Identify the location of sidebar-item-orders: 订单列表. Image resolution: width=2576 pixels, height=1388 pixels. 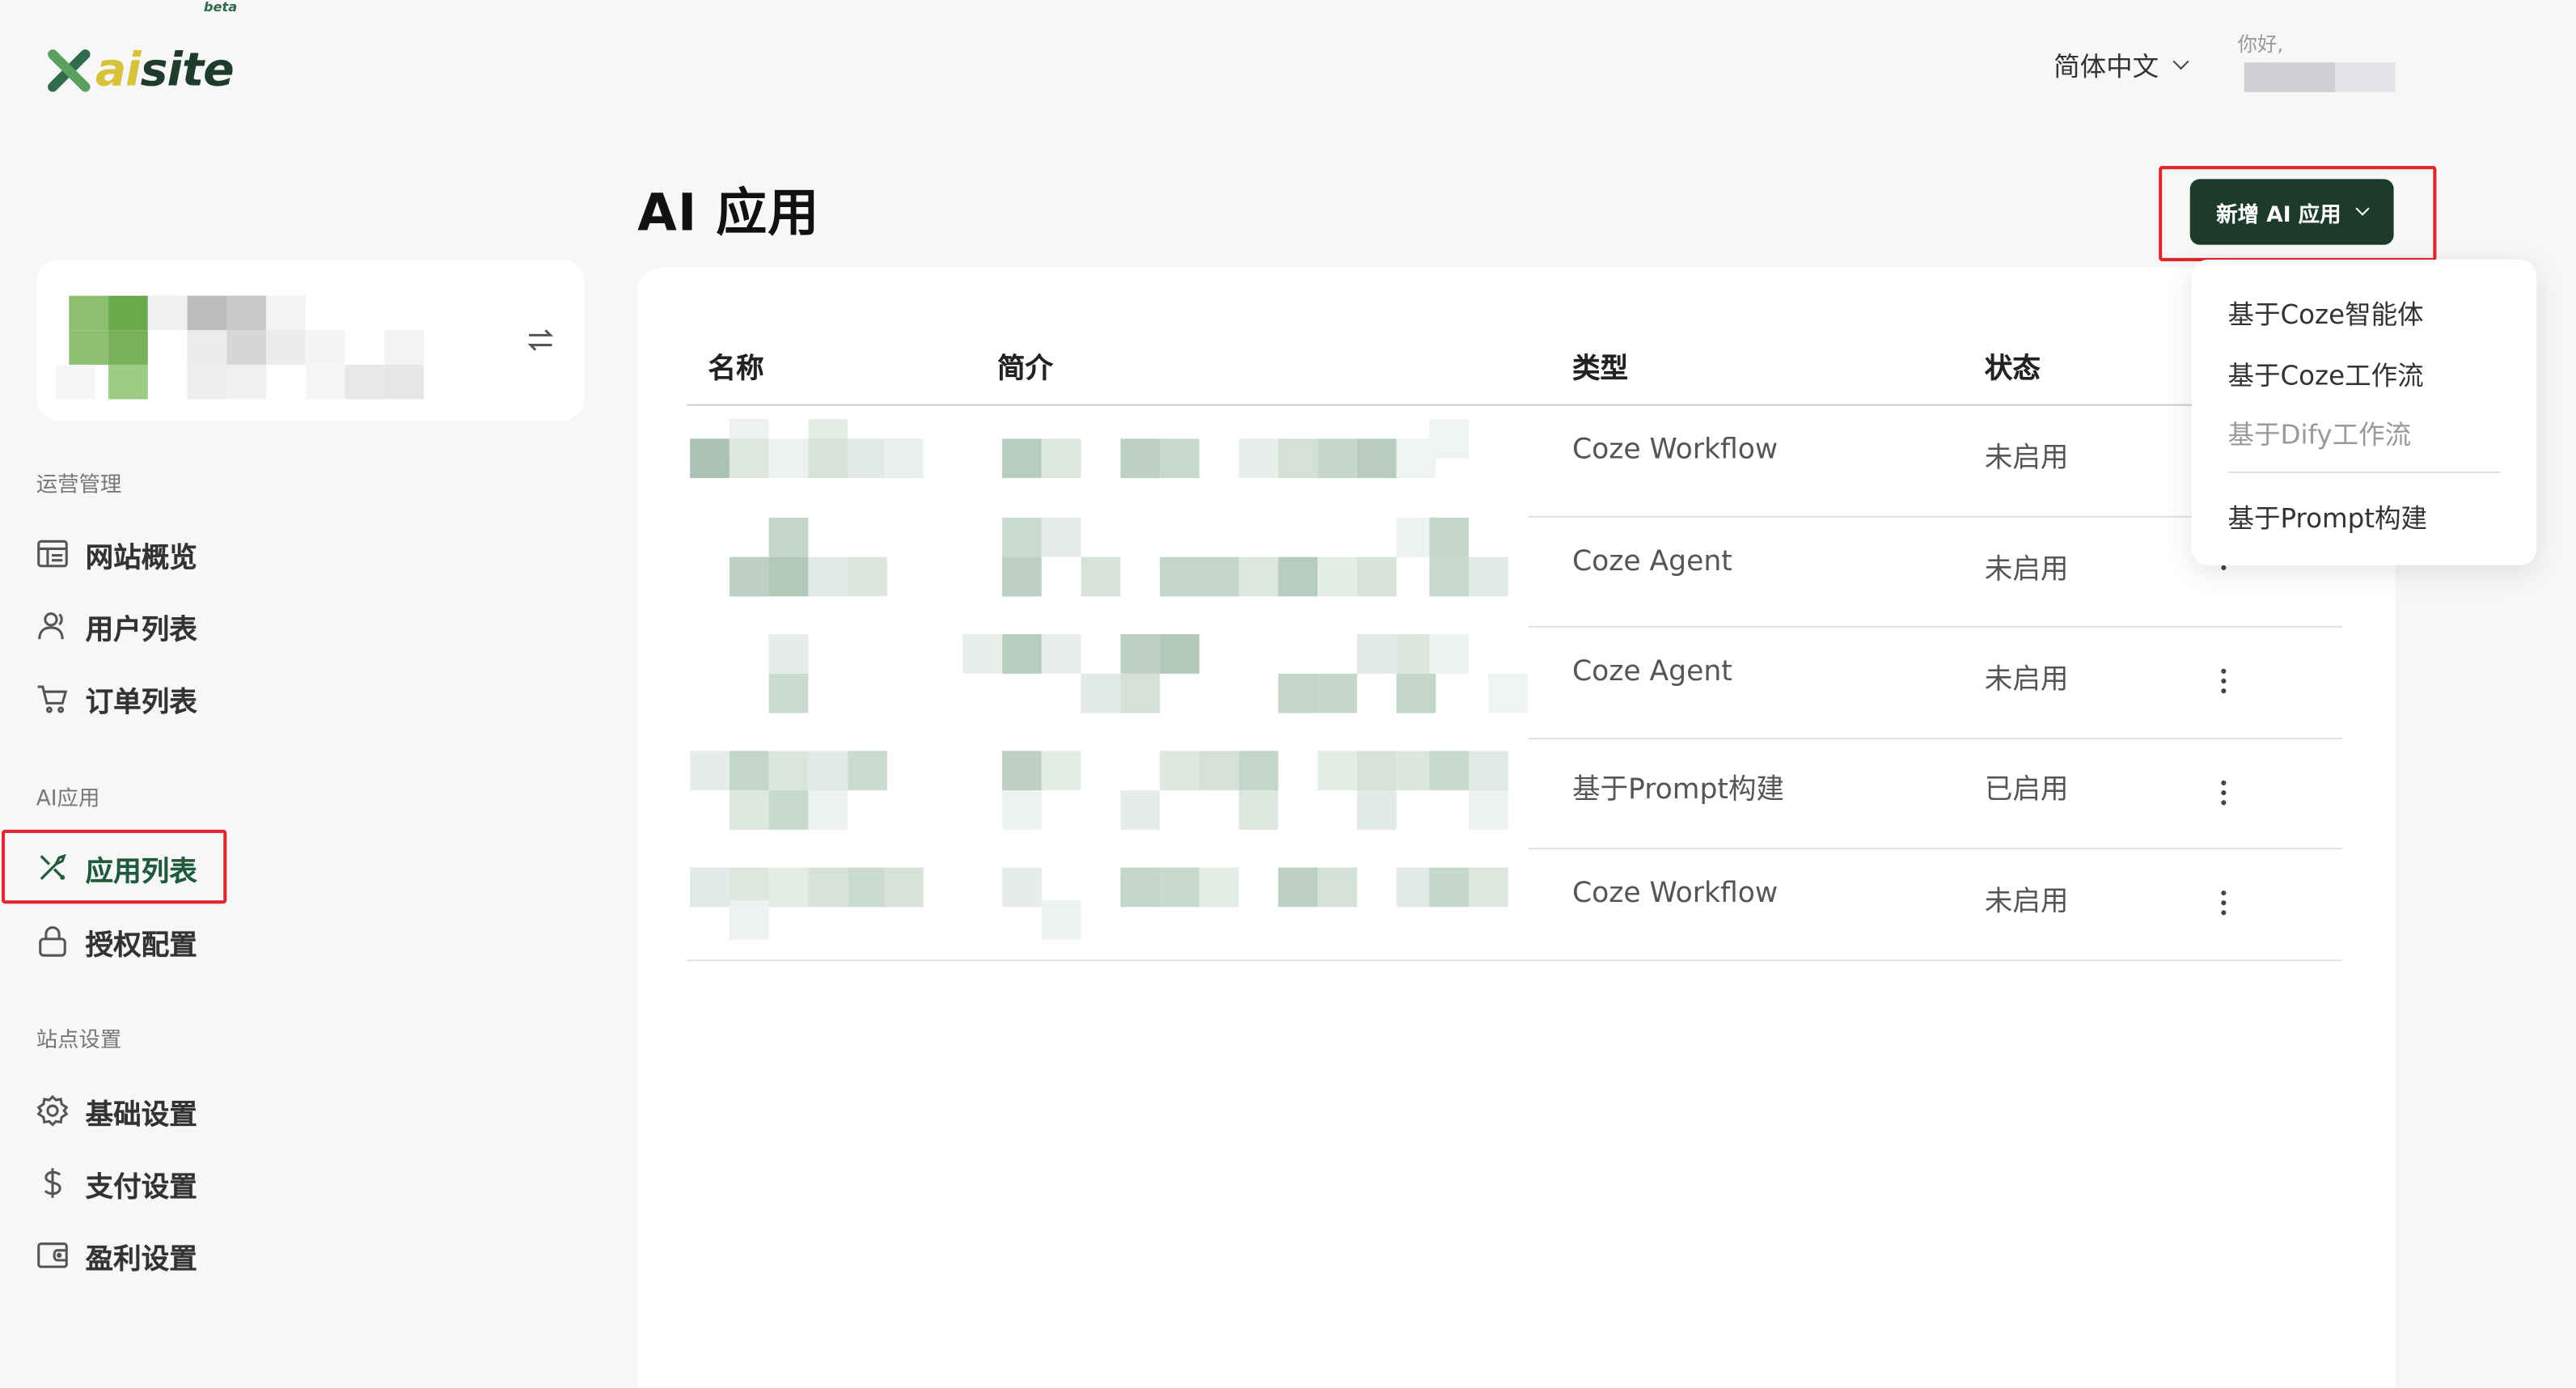
(117, 698).